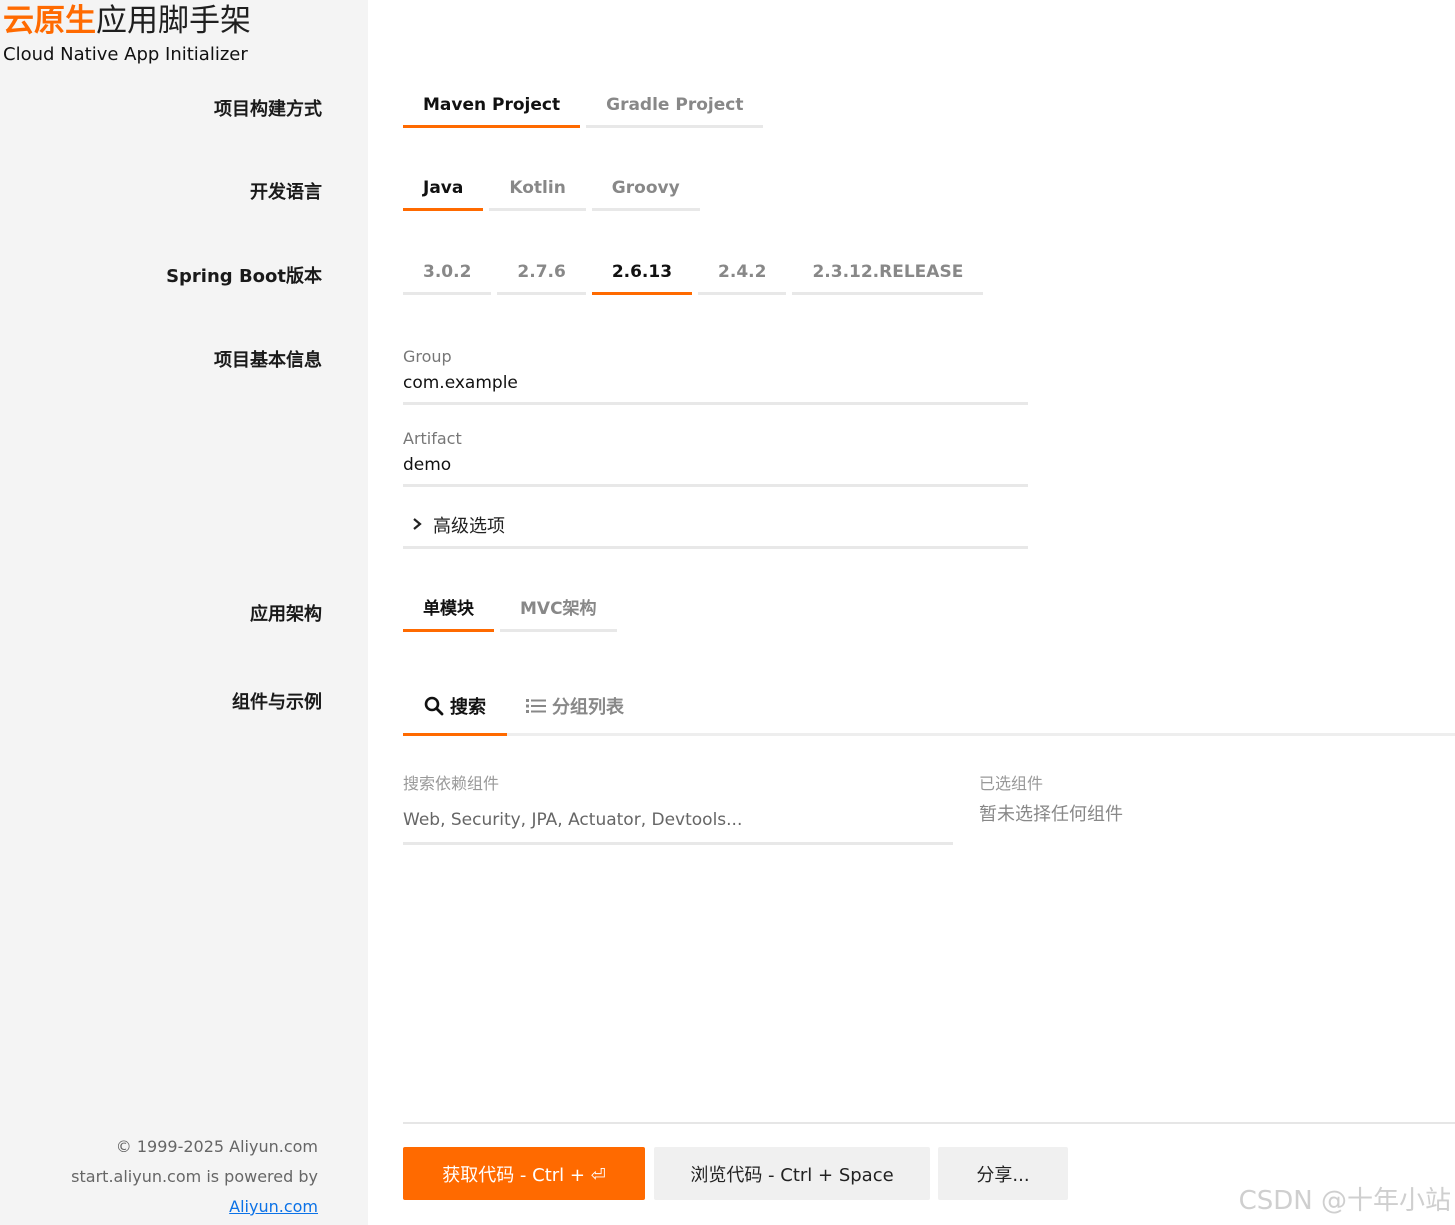 This screenshot has width=1455, height=1225. What do you see at coordinates (244, 276) in the screenshot?
I see `label-boot-version: Spring Boot版本` at bounding box center [244, 276].